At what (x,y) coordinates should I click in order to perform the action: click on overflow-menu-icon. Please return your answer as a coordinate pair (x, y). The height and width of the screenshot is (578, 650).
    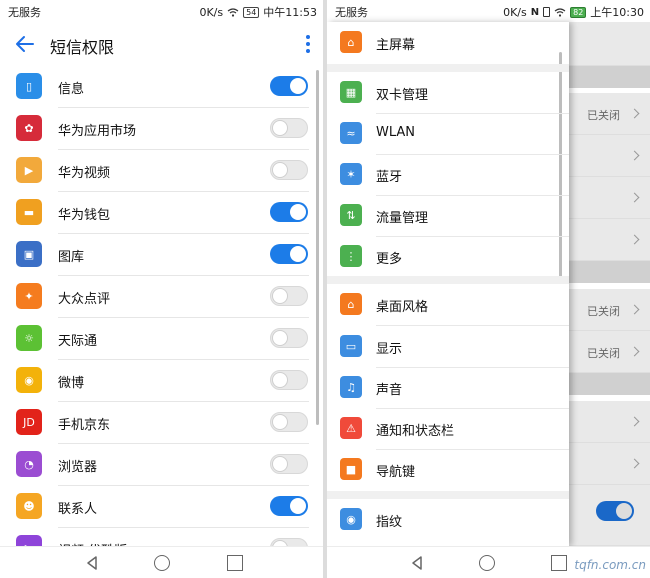
    Looking at the image, I should click on (308, 44).